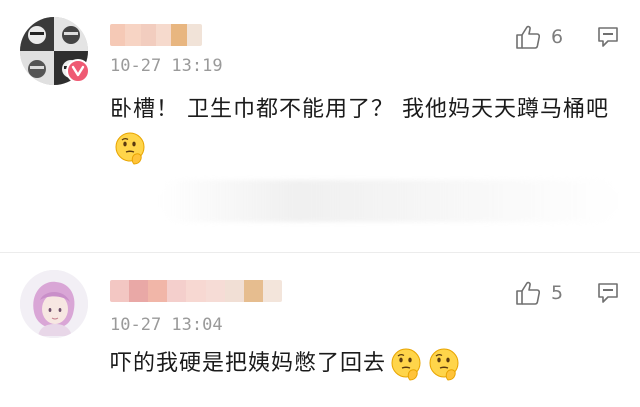 This screenshot has height=407, width=640. Describe the element at coordinates (166, 325) in the screenshot. I see `comment-time: 10-27 13:04` at that location.